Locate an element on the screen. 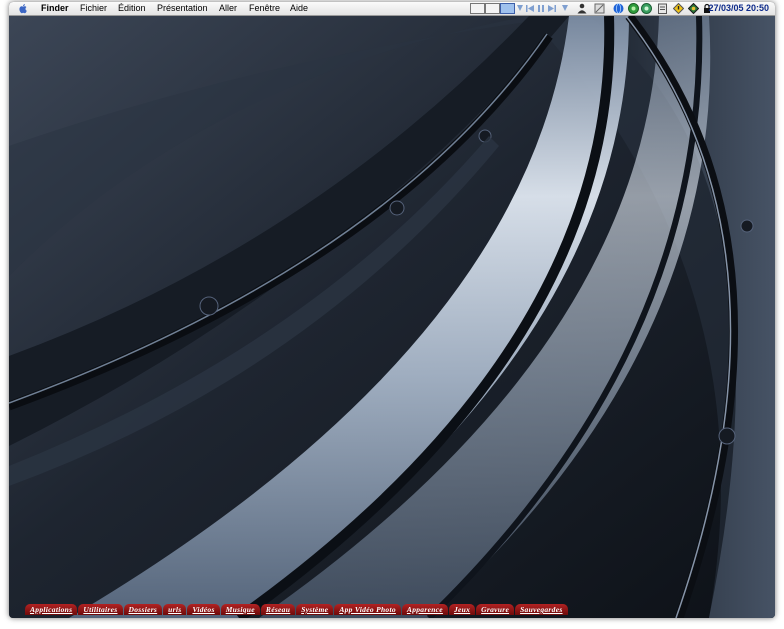 This screenshot has height=629, width=784. tab-dossiers: Dossiers is located at coordinates (143, 609).